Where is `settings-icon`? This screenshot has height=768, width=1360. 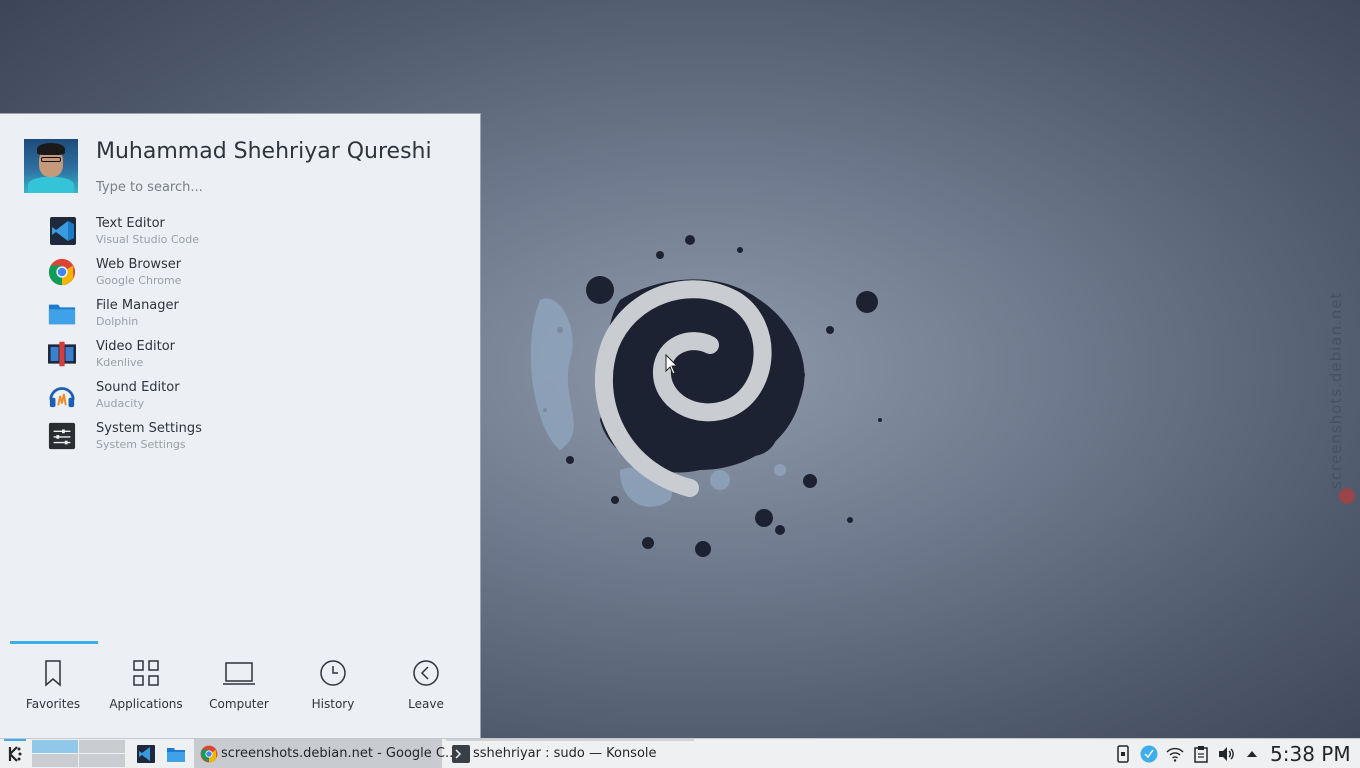
settings-icon is located at coordinates (62, 436).